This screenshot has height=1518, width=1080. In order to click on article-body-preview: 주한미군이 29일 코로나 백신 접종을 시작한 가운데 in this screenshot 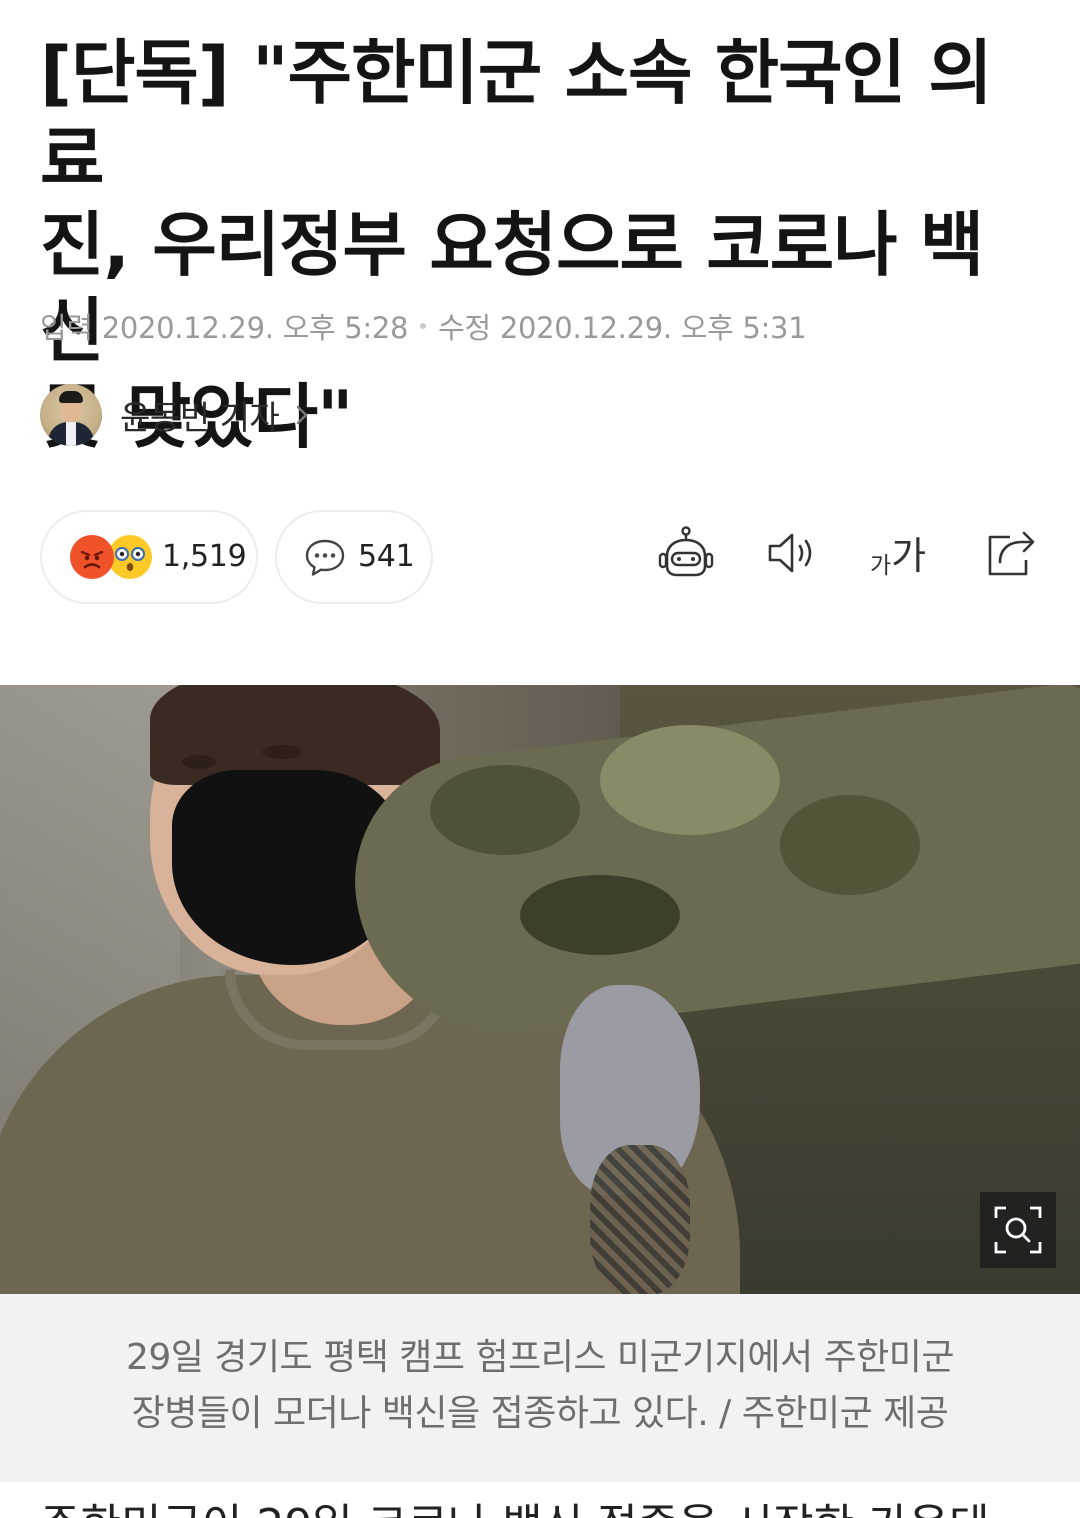, I will do `click(520, 1509)`.